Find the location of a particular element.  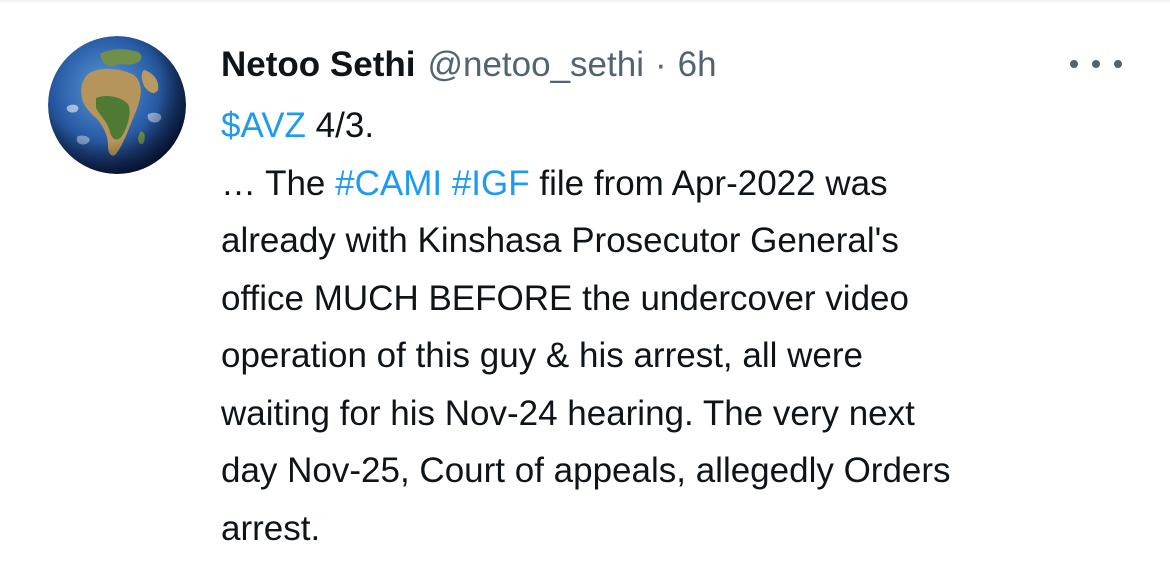

earth-globe-icon is located at coordinates (117, 105).